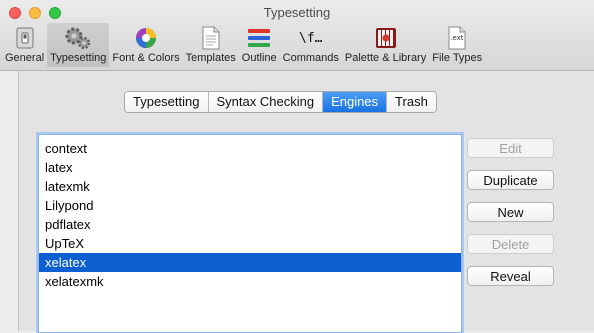  What do you see at coordinates (386, 38) in the screenshot?
I see `palette-library-icon` at bounding box center [386, 38].